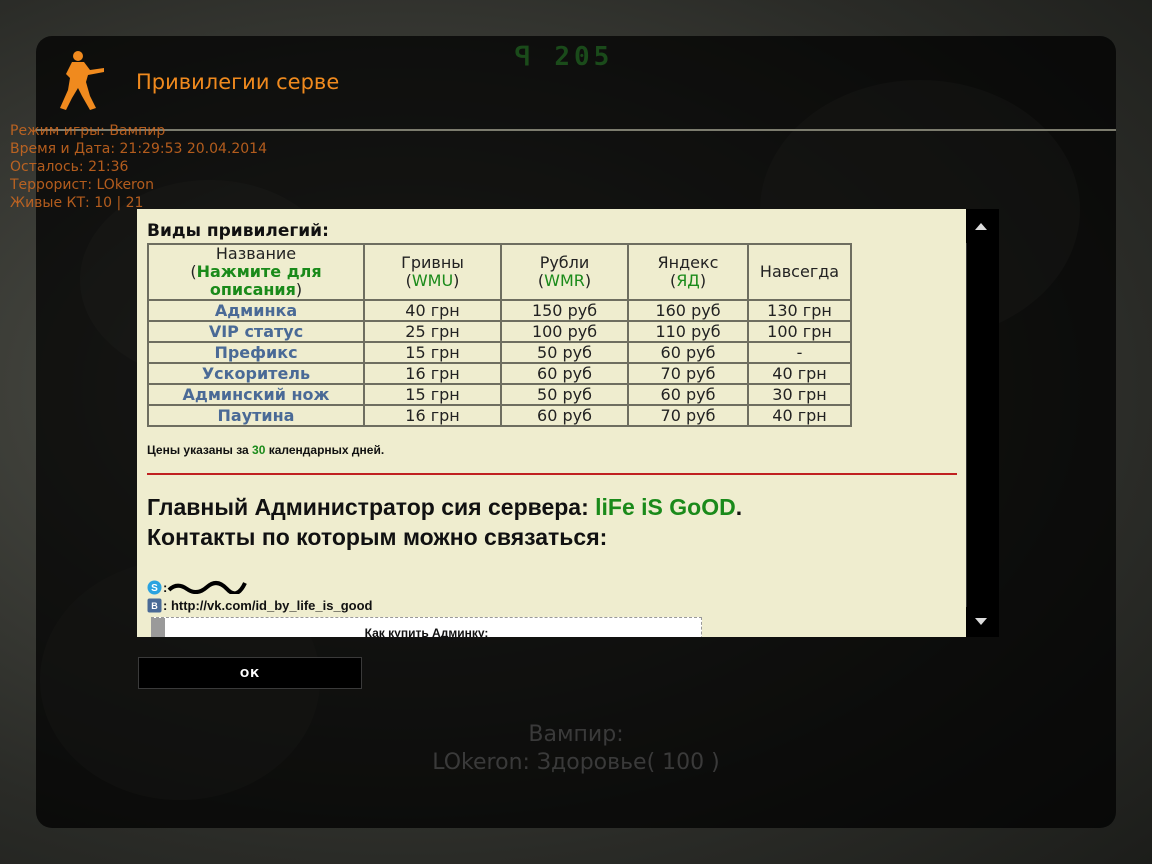  What do you see at coordinates (82, 185) in the screenshot?
I see `hud-terrorist: Террорист: LOkeron` at bounding box center [82, 185].